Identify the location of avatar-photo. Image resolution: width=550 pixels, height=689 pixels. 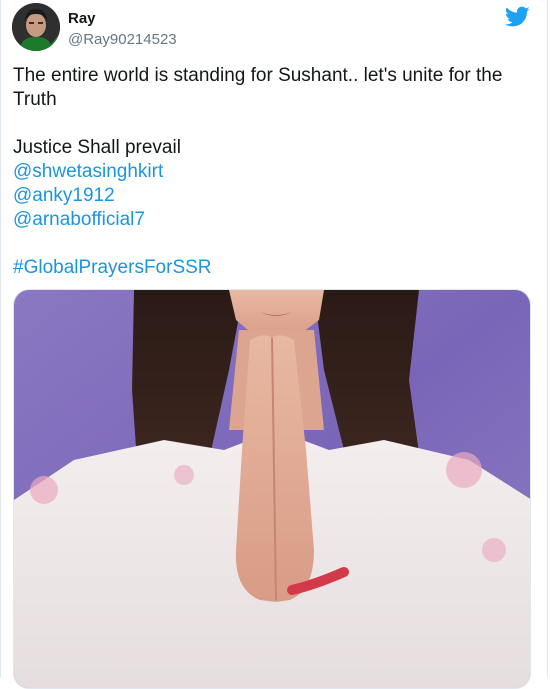
(36, 27).